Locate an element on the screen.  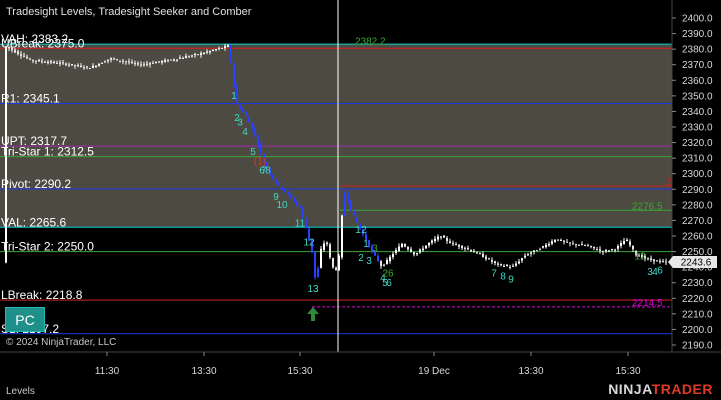
price-tick-label: 2360.0 is located at coordinates (697, 81).